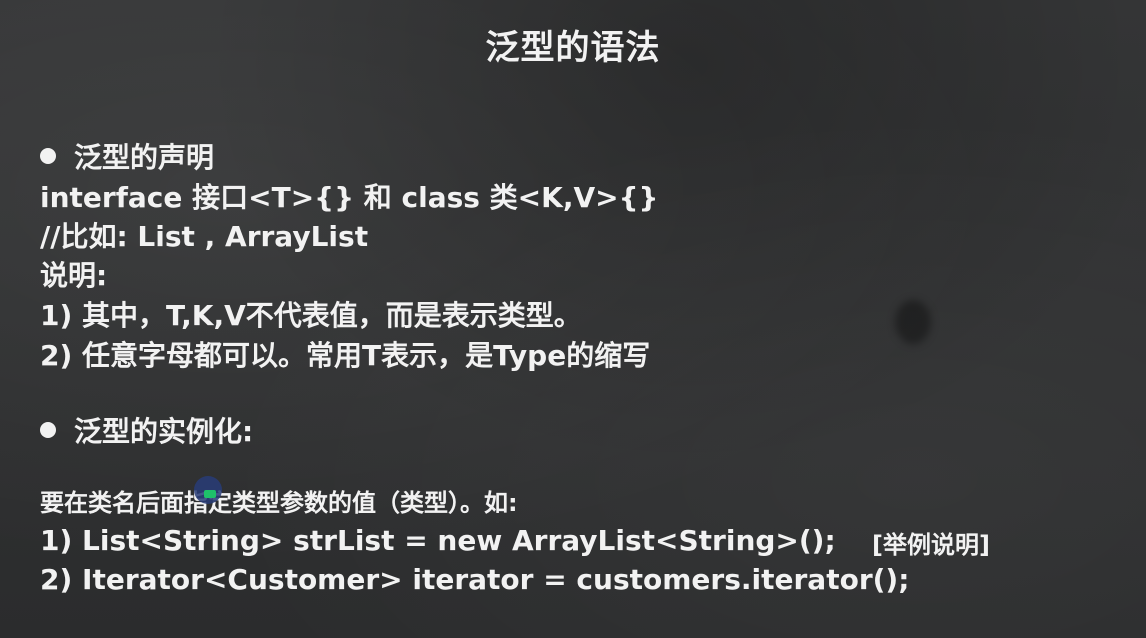 Image resolution: width=1146 pixels, height=638 pixels. What do you see at coordinates (204, 236) in the screenshot?
I see `declaration-example-line: //比如: List , ArrayList` at bounding box center [204, 236].